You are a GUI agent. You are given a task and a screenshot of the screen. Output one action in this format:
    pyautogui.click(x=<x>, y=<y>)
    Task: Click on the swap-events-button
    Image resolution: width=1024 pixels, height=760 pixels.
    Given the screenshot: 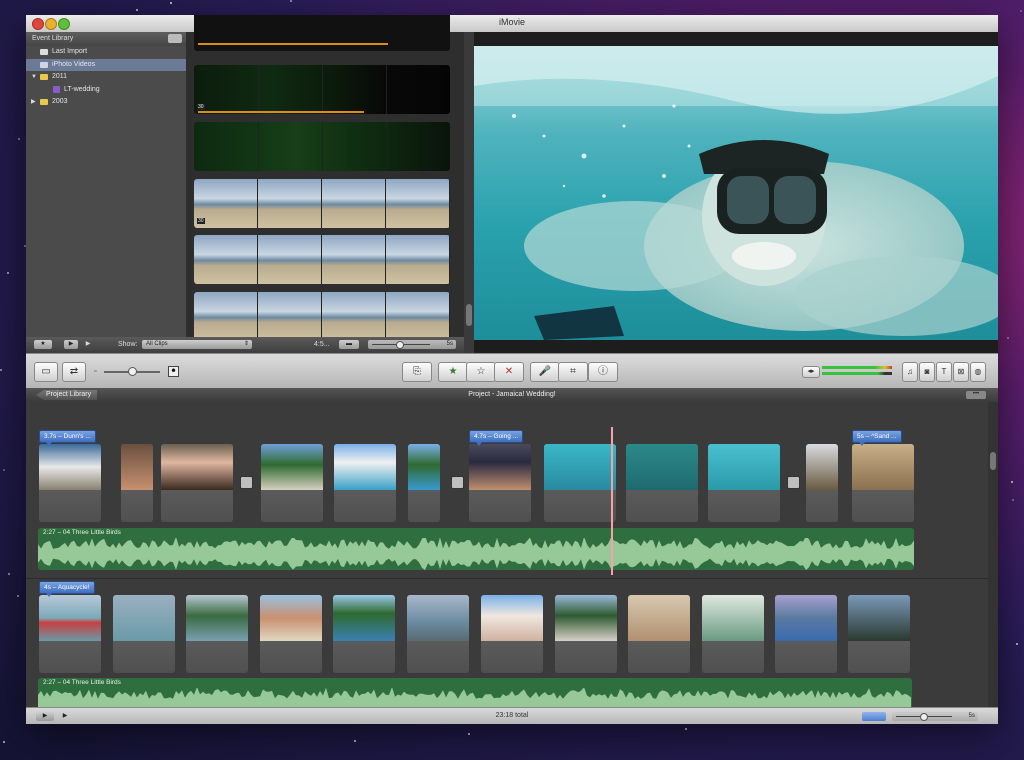 What is the action you would take?
    pyautogui.click(x=175, y=38)
    